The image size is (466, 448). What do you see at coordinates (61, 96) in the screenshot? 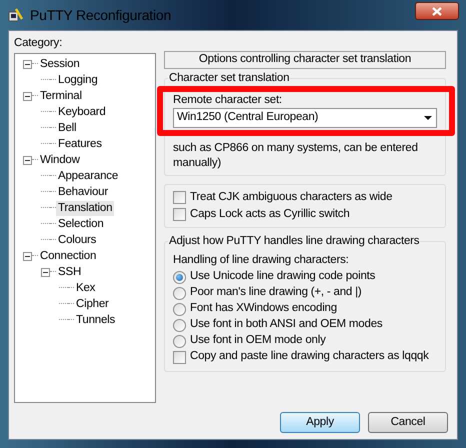
I see `tree-item: Terminal` at bounding box center [61, 96].